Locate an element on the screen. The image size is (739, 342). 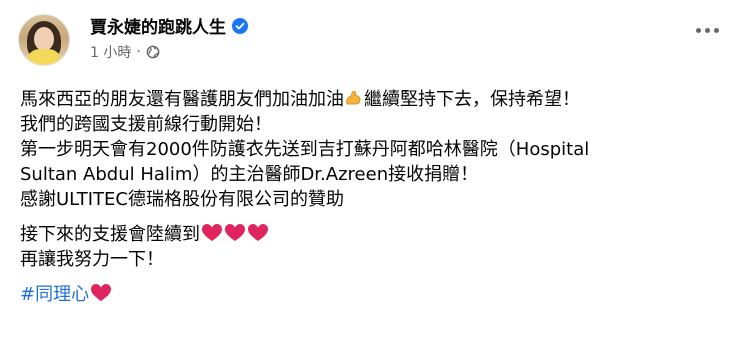
line-text: 馬來西亞的朋友還有醫護朋友們加油加油 is located at coordinates (182, 99).